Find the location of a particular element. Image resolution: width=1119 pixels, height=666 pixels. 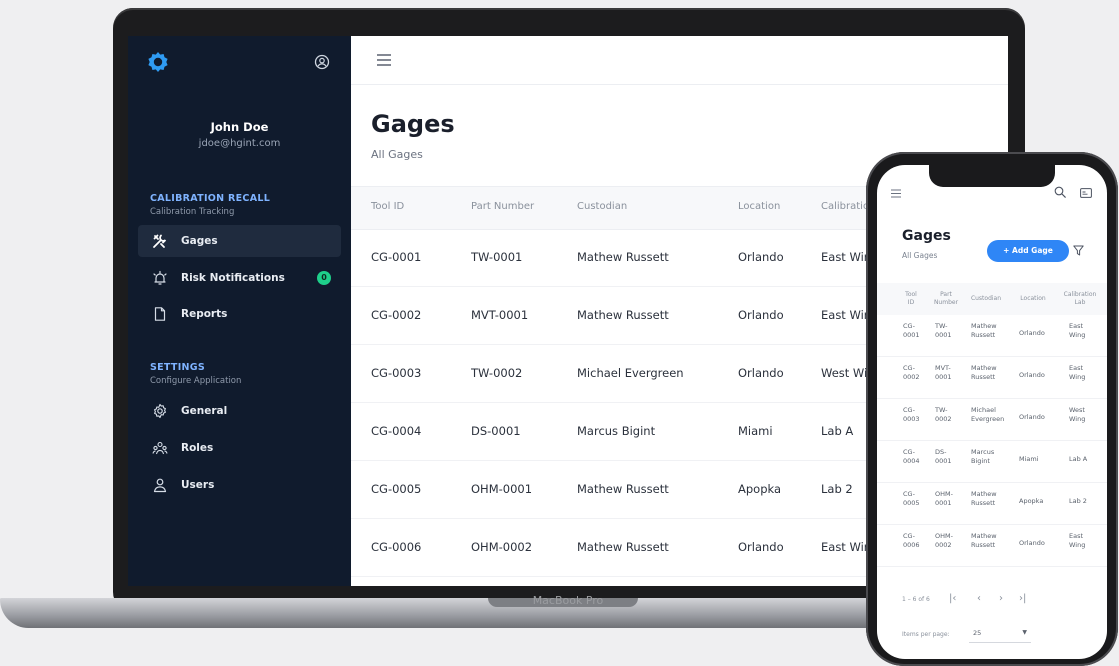

table-row: CG- 0004 DS- 0001 Marcus Bigint Miami Lab A is located at coordinates (992, 463).